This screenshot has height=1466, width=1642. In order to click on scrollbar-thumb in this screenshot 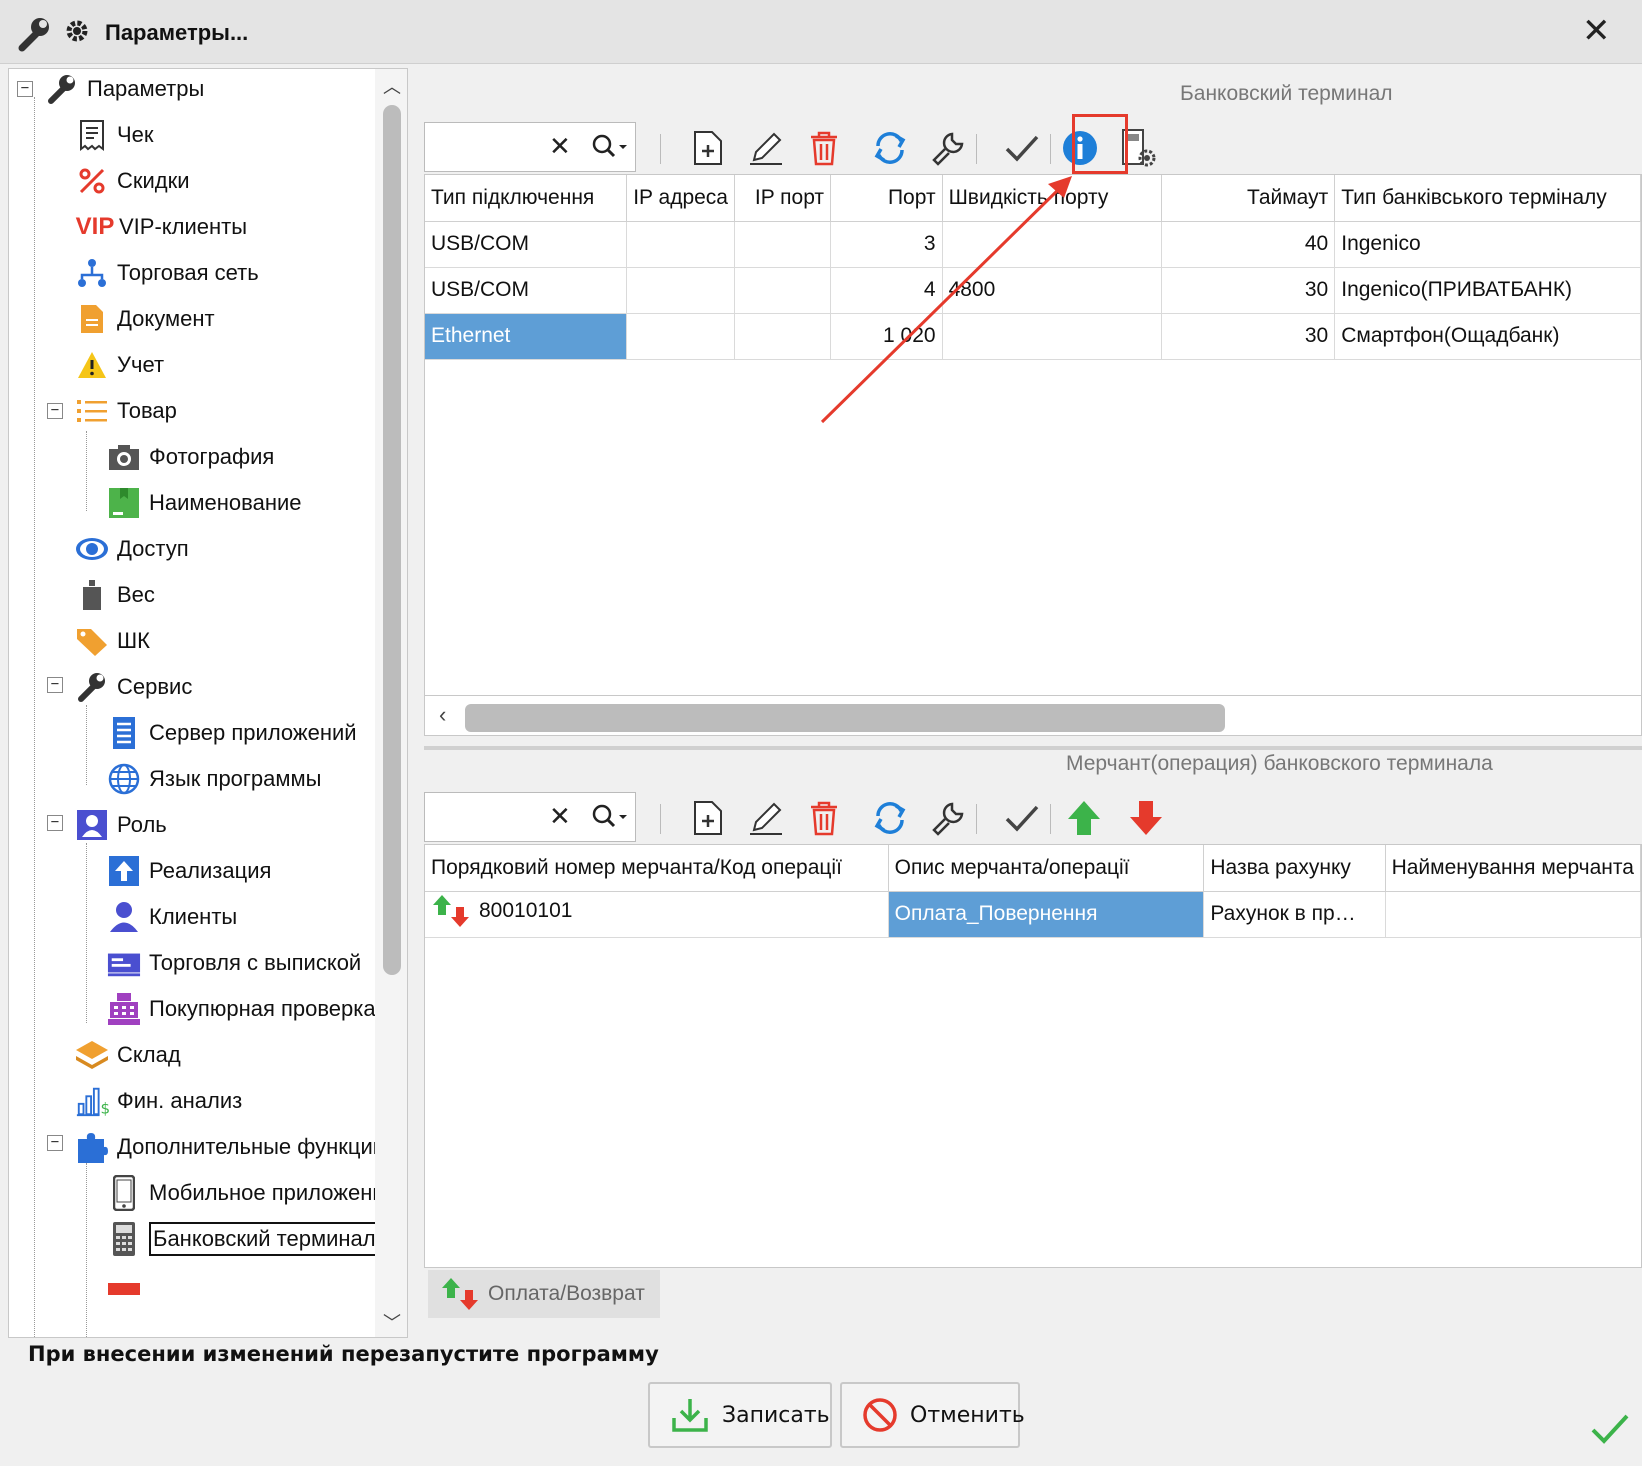, I will do `click(845, 718)`.